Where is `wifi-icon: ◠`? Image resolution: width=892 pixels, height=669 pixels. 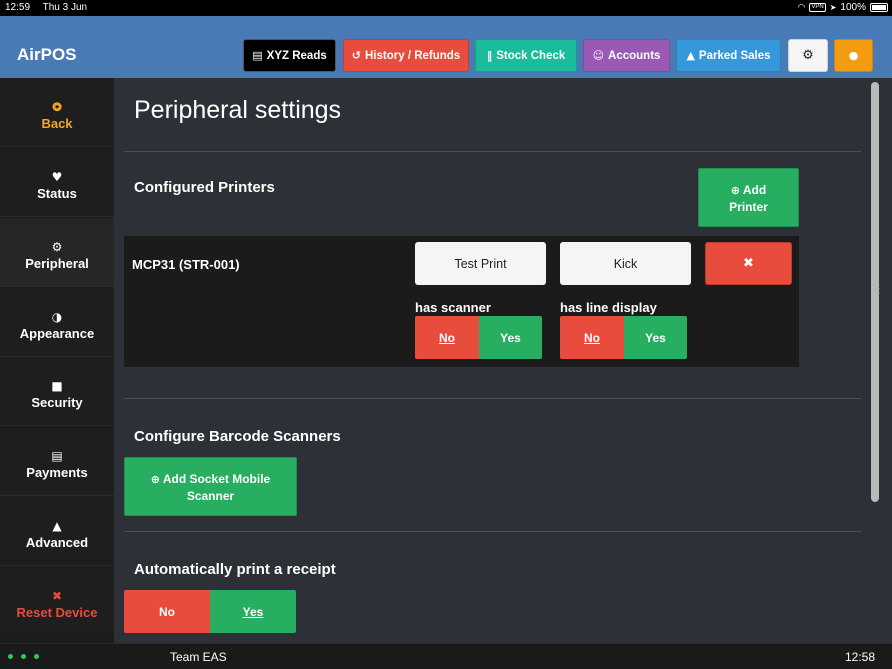 wifi-icon: ◠ is located at coordinates (801, 7).